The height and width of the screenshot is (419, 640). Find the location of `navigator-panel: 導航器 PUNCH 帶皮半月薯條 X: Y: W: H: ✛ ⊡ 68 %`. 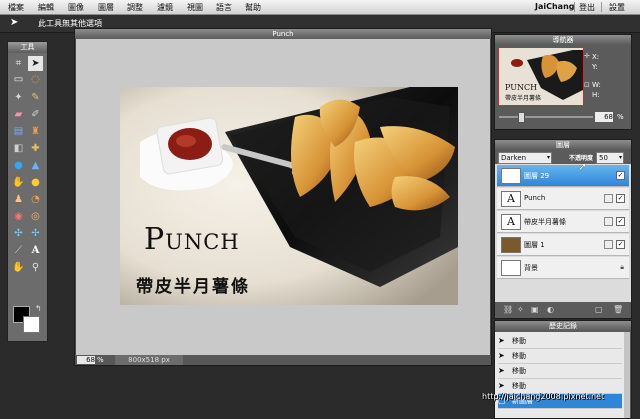

navigator-panel: 導航器 PUNCH 帶皮半月薯條 X: Y: W: H: ✛ ⊡ 68 % is located at coordinates (563, 82).